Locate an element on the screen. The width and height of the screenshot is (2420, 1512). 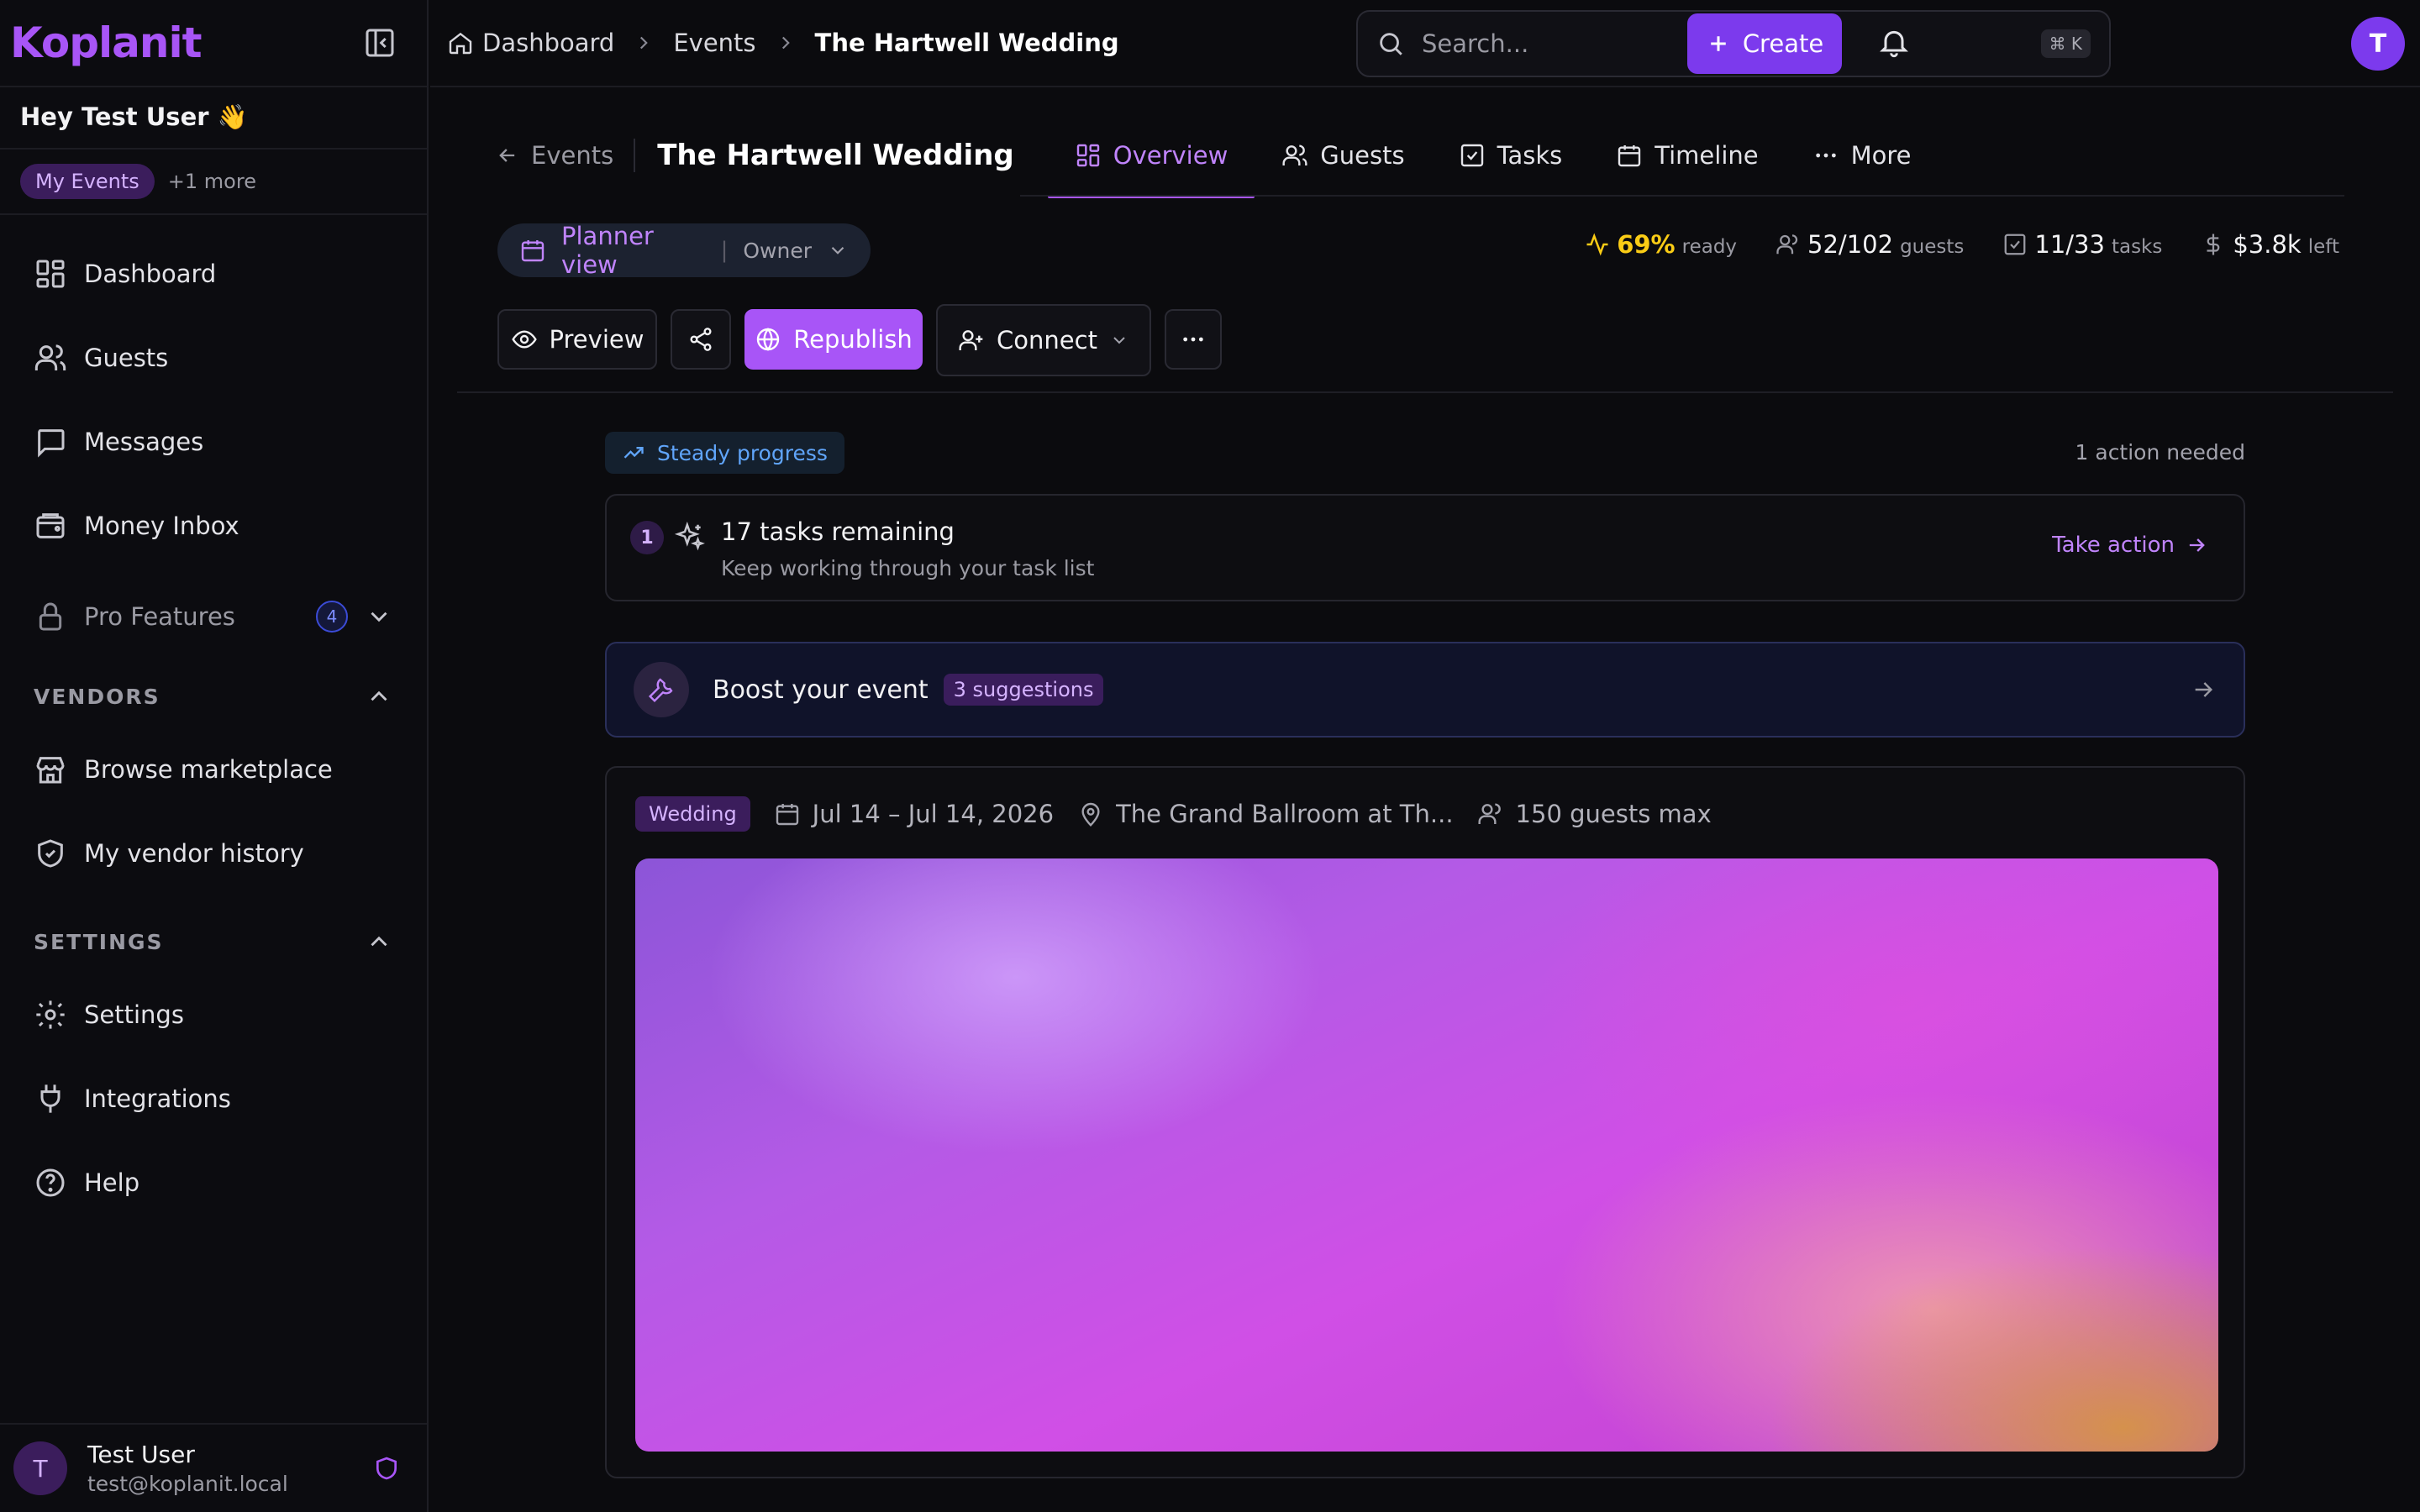
sidebar-item-dashboard: Dashboard is located at coordinates (214, 274).